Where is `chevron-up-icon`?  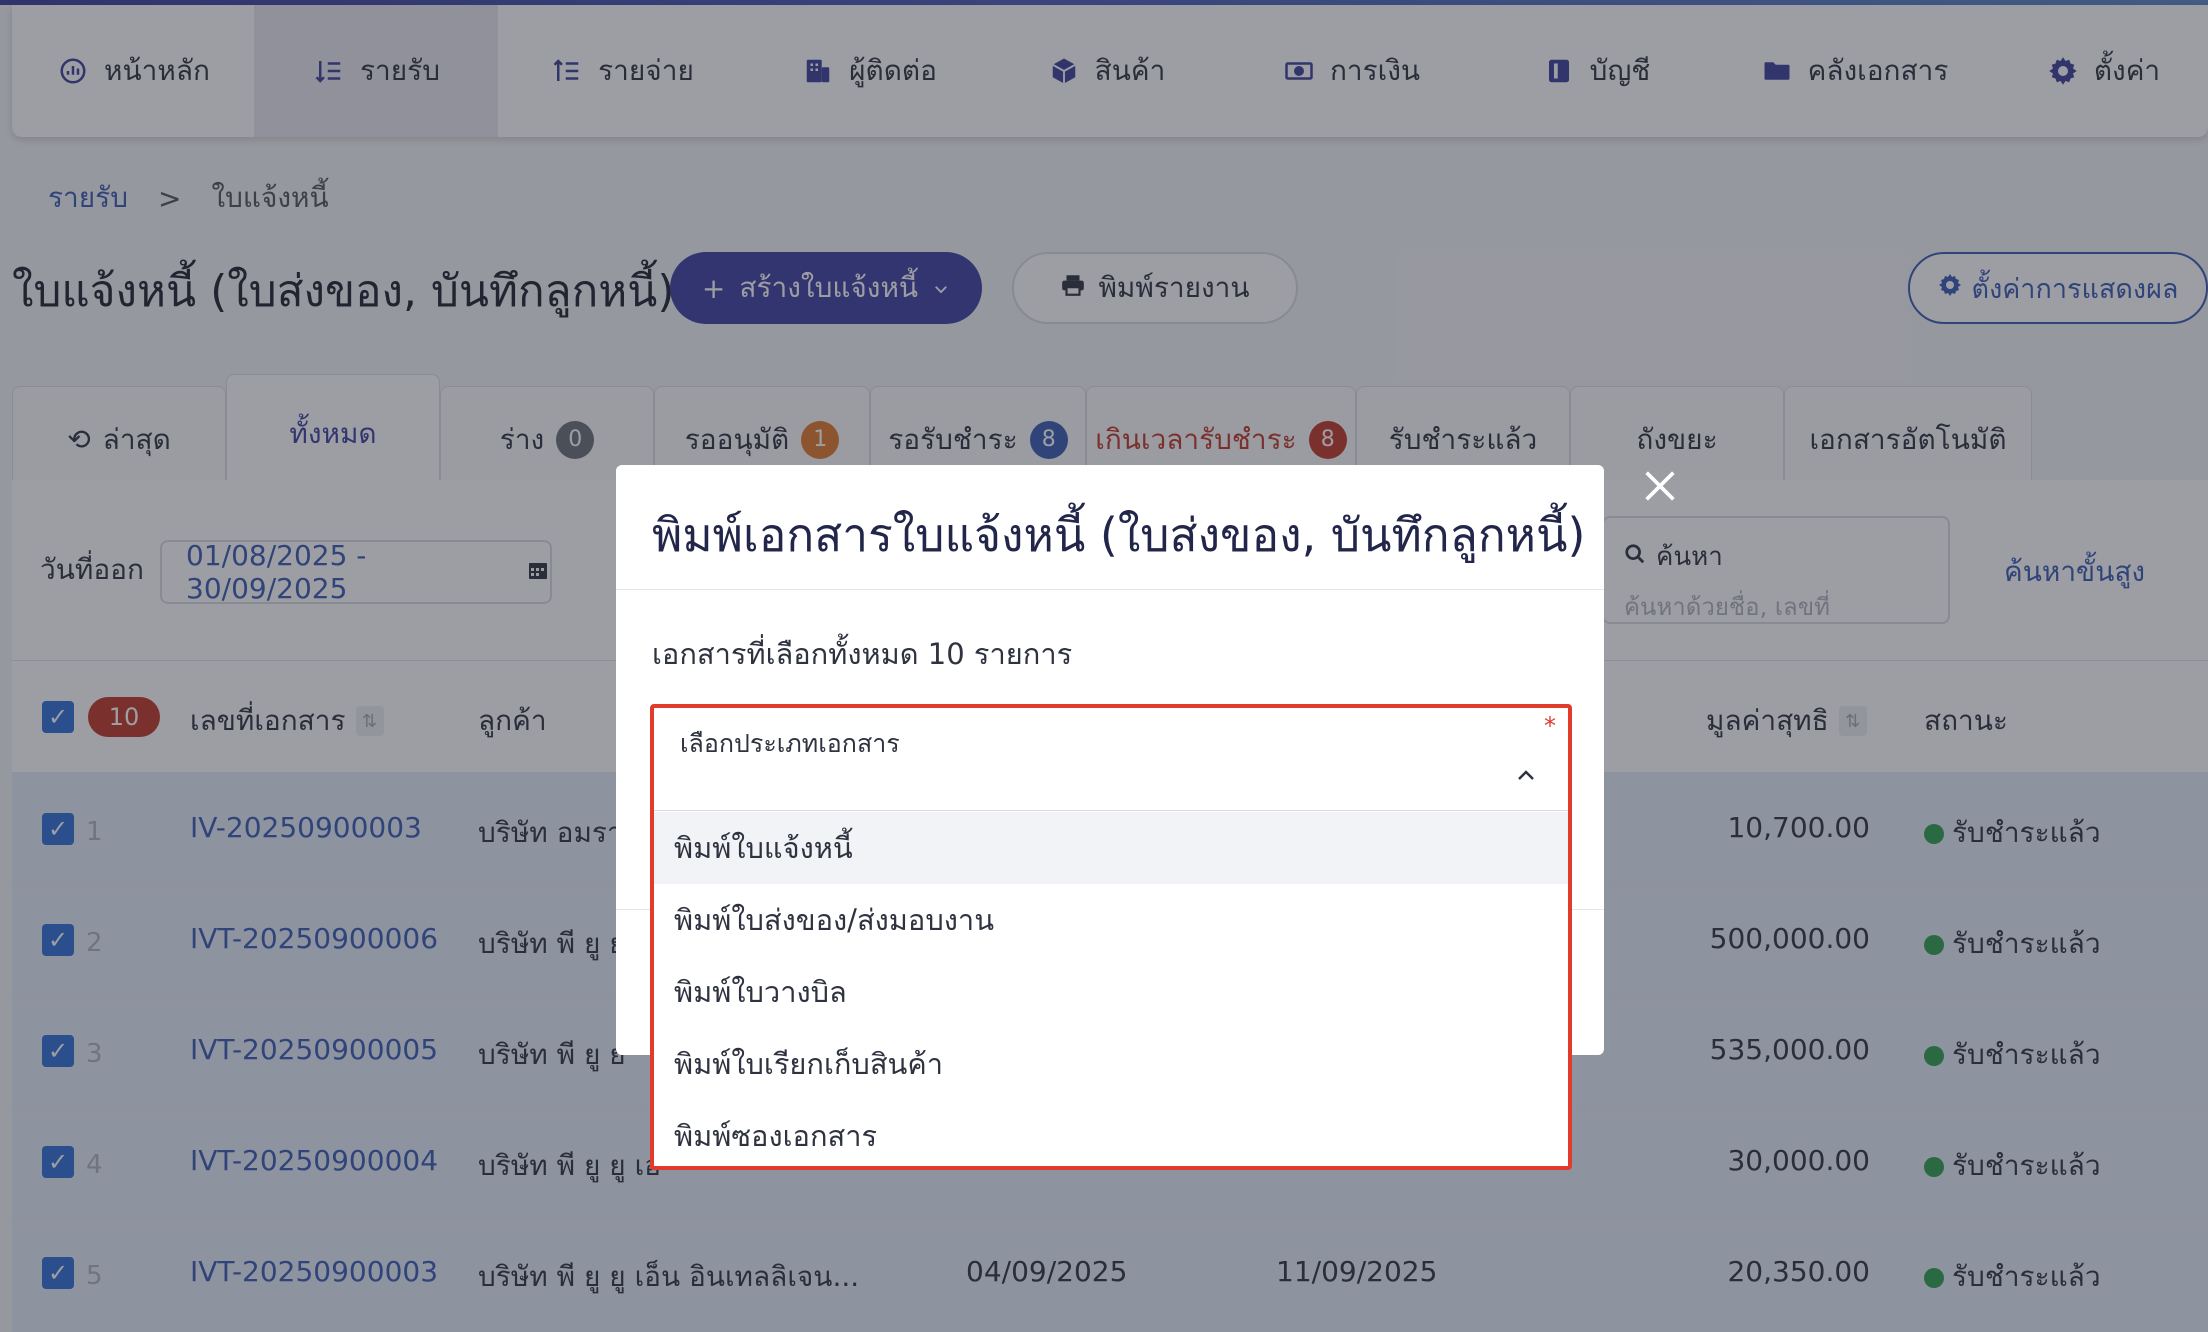
chevron-up-icon is located at coordinates (1526, 776).